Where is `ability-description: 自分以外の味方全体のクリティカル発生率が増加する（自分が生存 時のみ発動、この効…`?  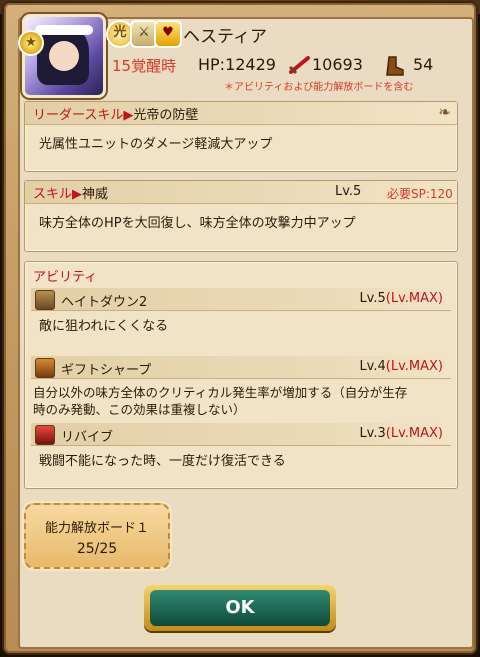
ability-description: 自分以外の味方全体のクリティカル発生率が増加する（自分が生存 時のみ発動、この効… is located at coordinates (220, 401).